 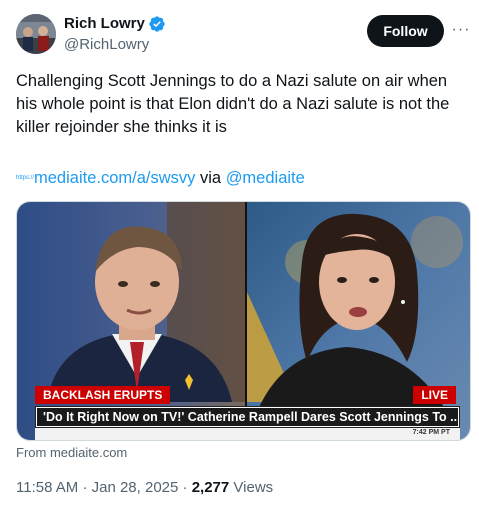 I want to click on tweet-date: Jan 28, 2025, so click(x=135, y=487).